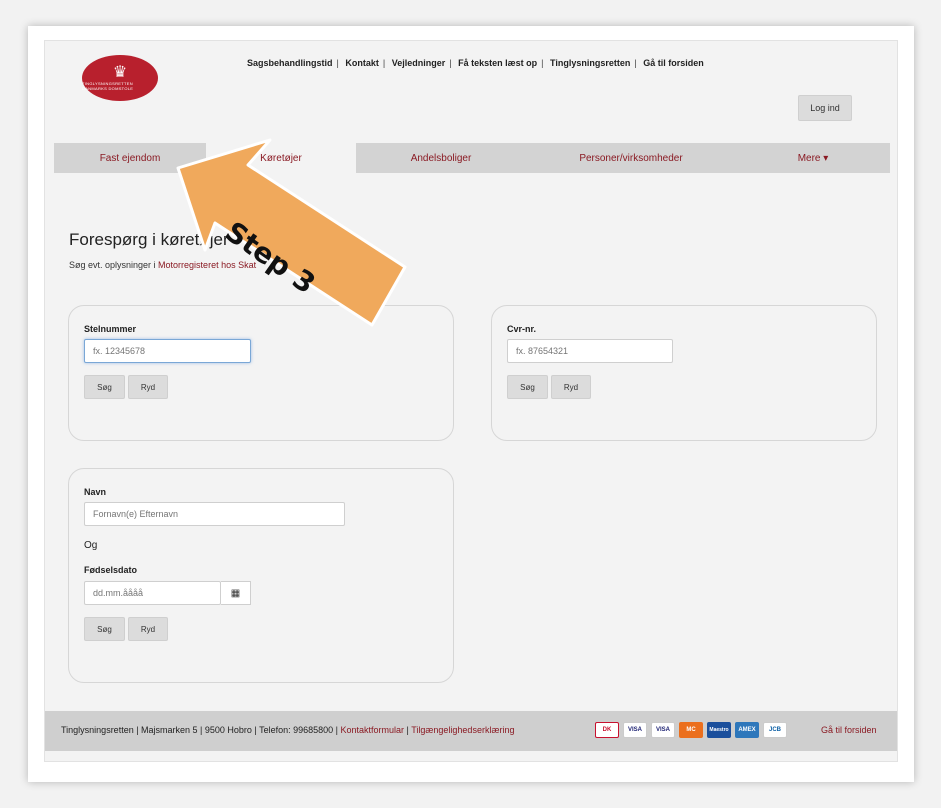 The width and height of the screenshot is (941, 808). I want to click on tab-andelsboliger: Andelsboliger, so click(441, 158).